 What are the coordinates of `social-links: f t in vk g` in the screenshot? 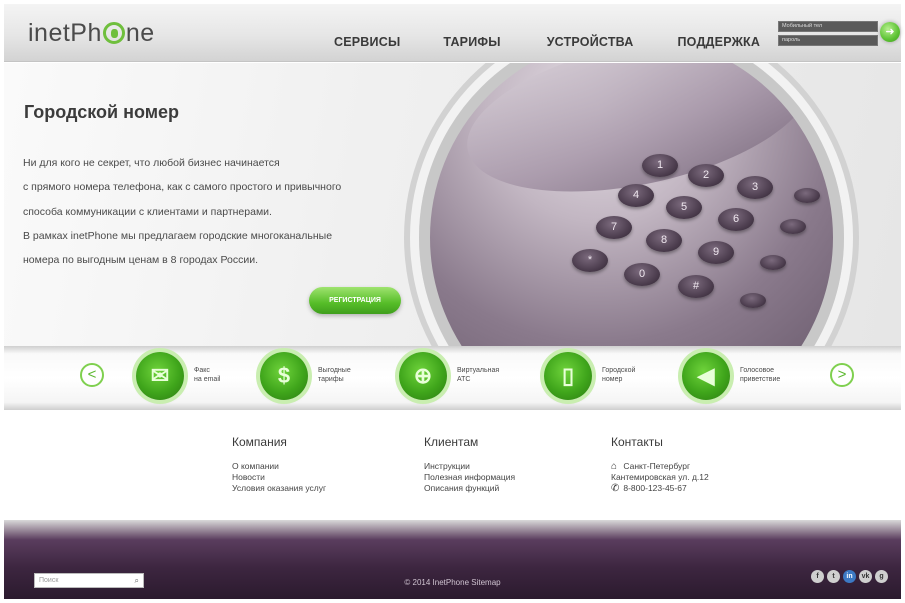 It's located at (848, 576).